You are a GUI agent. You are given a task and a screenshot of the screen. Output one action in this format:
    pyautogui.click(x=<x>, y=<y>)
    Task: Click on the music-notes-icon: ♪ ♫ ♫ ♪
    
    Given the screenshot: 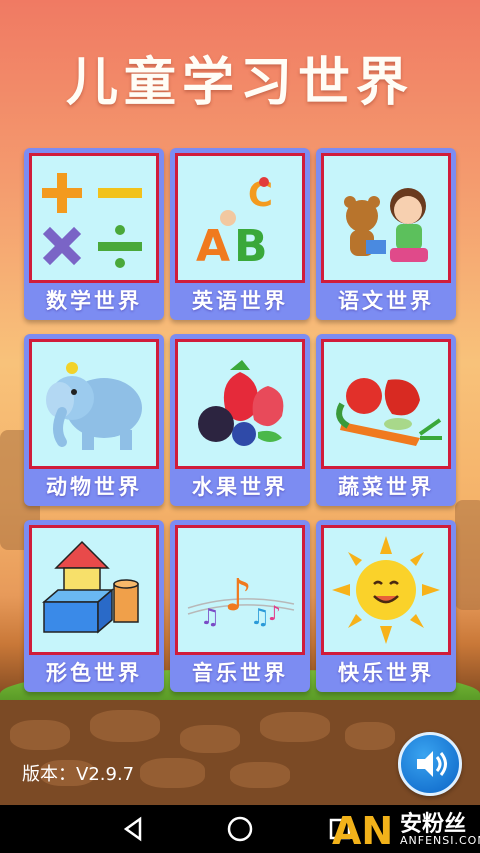 What is the action you would take?
    pyautogui.click(x=240, y=590)
    